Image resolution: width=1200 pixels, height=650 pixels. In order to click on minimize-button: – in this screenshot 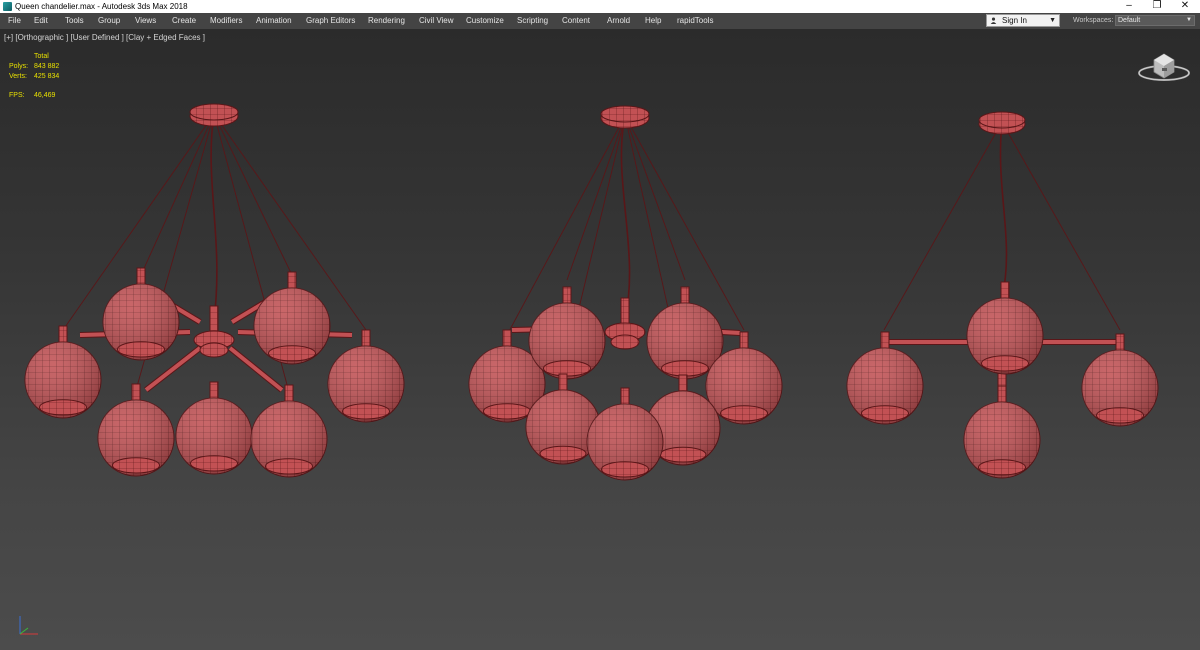, I will do `click(1129, 6)`.